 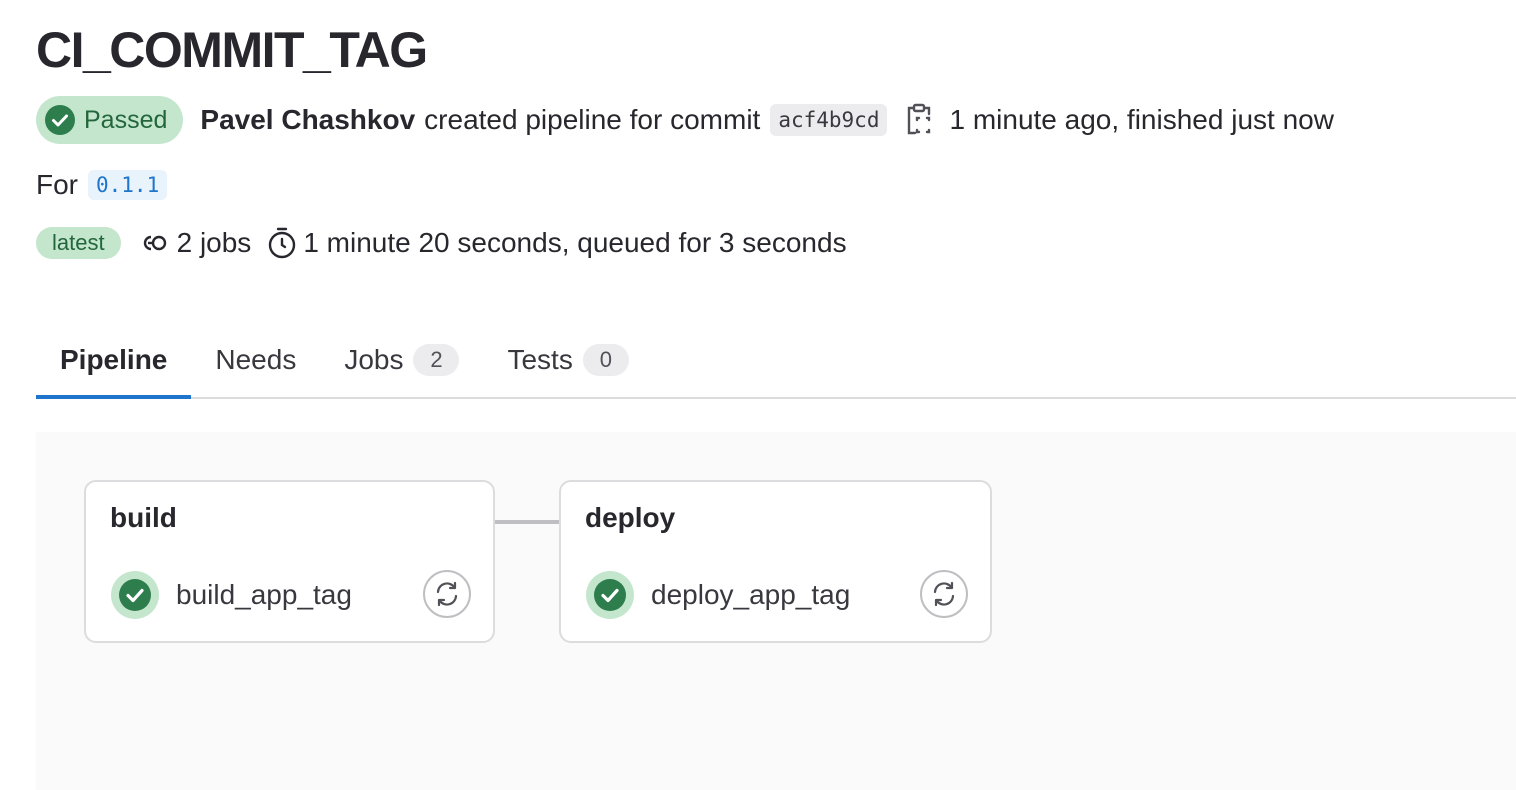 What do you see at coordinates (126, 119) in the screenshot?
I see `status-label: Passed` at bounding box center [126, 119].